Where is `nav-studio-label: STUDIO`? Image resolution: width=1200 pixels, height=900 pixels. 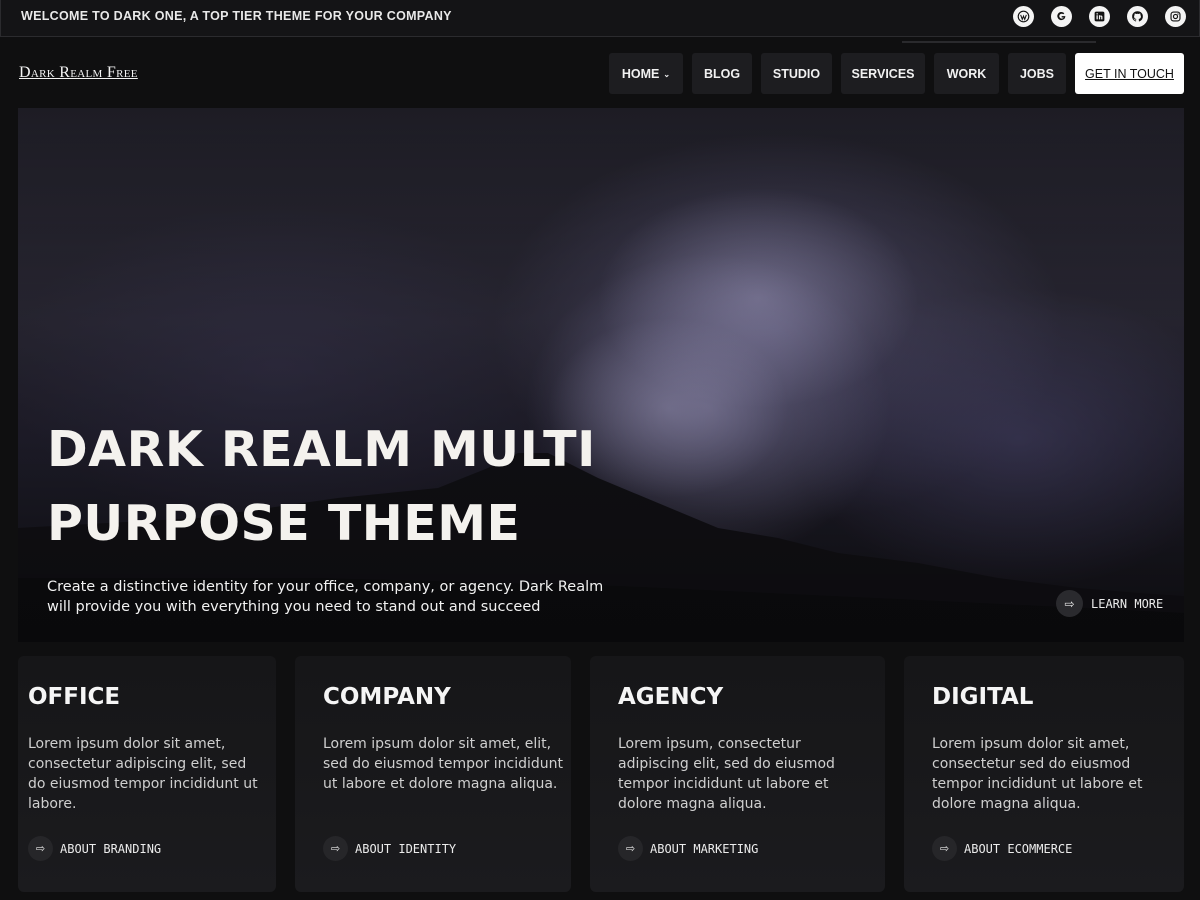 nav-studio-label: STUDIO is located at coordinates (796, 73).